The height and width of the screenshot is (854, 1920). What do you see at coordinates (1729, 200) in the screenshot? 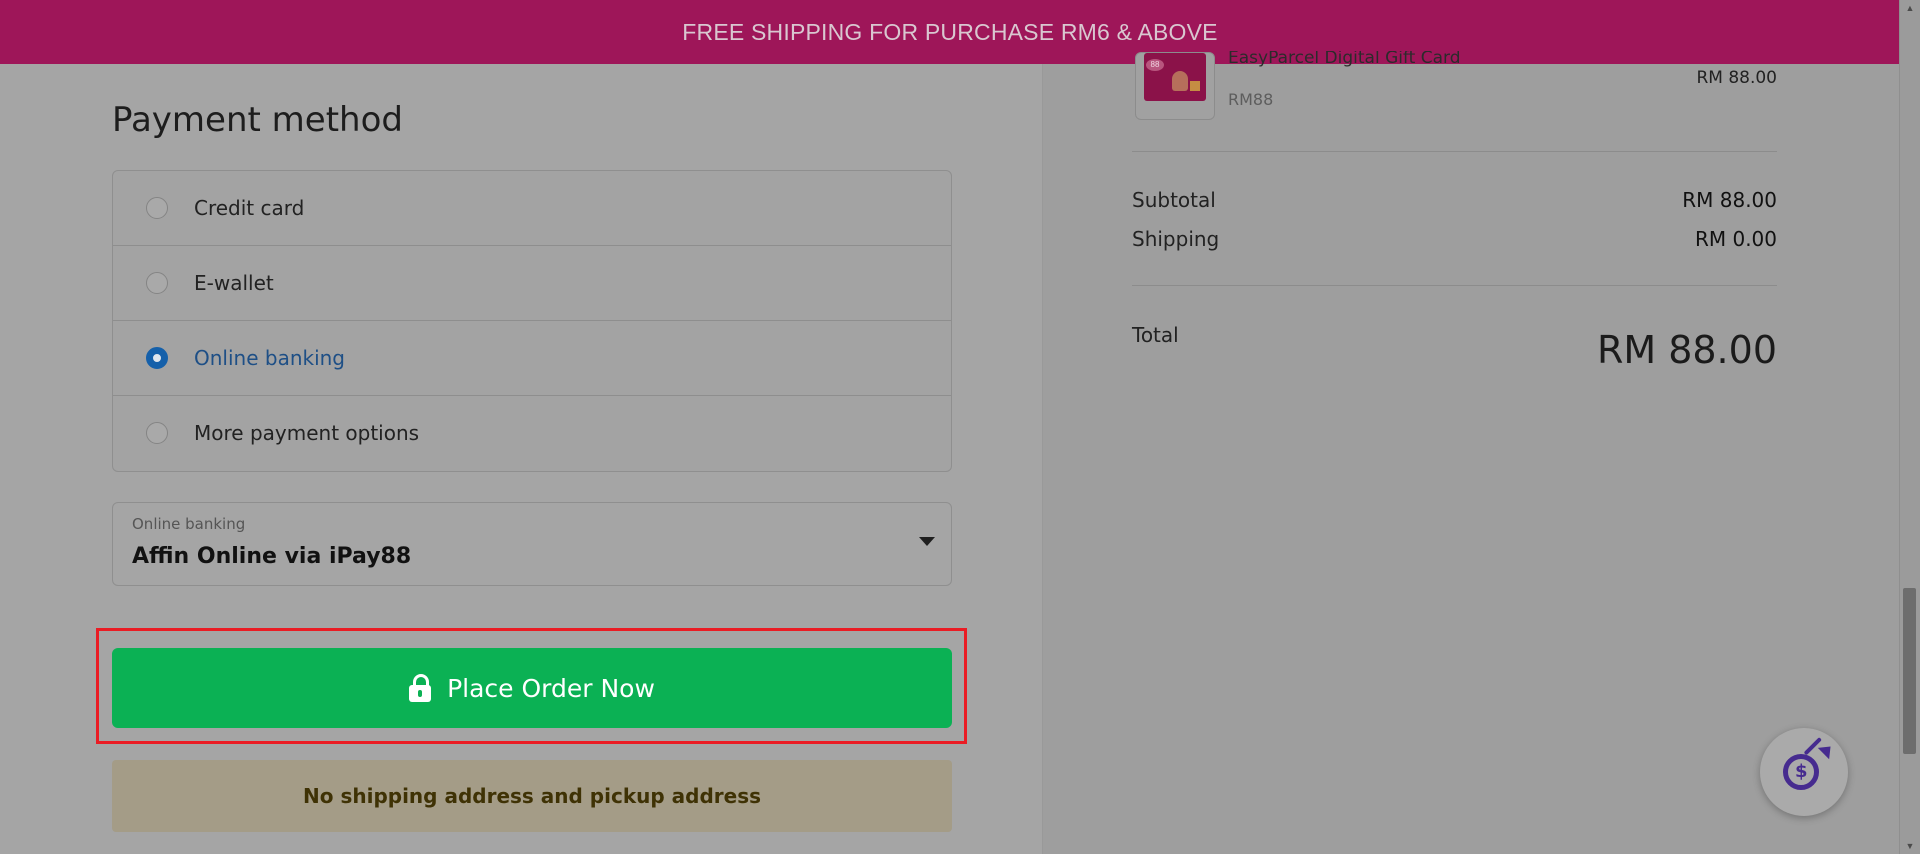
I see `subtotal-value: RM 88.00` at bounding box center [1729, 200].